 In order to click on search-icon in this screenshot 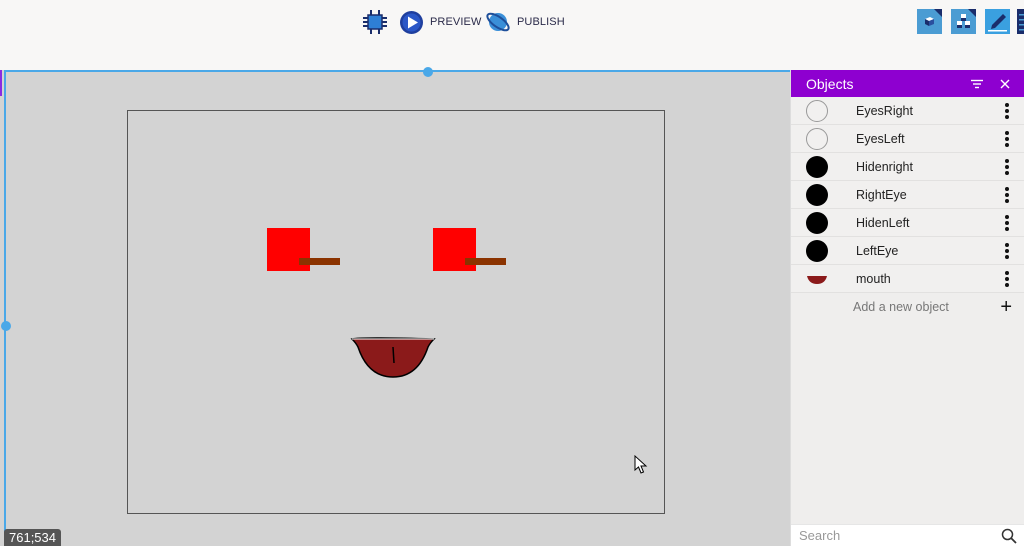, I will do `click(1009, 536)`.